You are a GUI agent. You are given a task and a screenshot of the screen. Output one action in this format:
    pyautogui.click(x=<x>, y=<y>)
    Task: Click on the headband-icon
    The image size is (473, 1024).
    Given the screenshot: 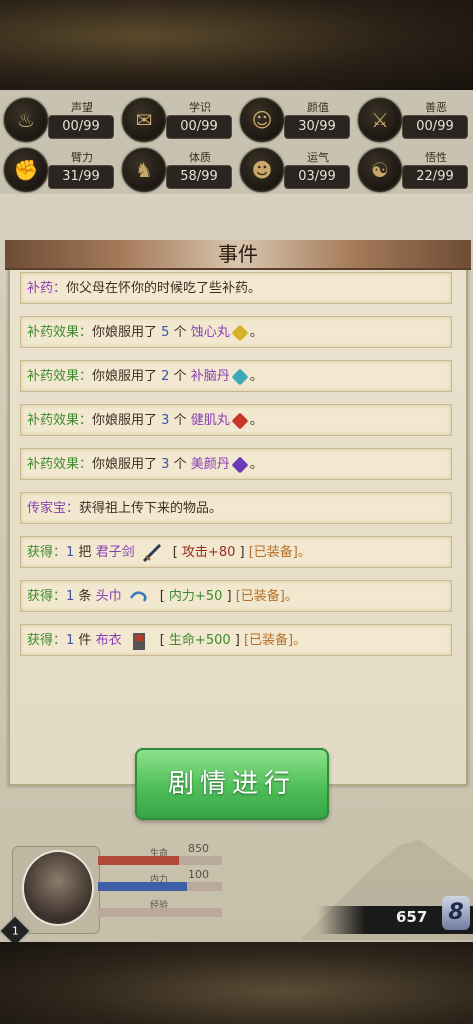 What is the action you would take?
    pyautogui.click(x=138, y=596)
    